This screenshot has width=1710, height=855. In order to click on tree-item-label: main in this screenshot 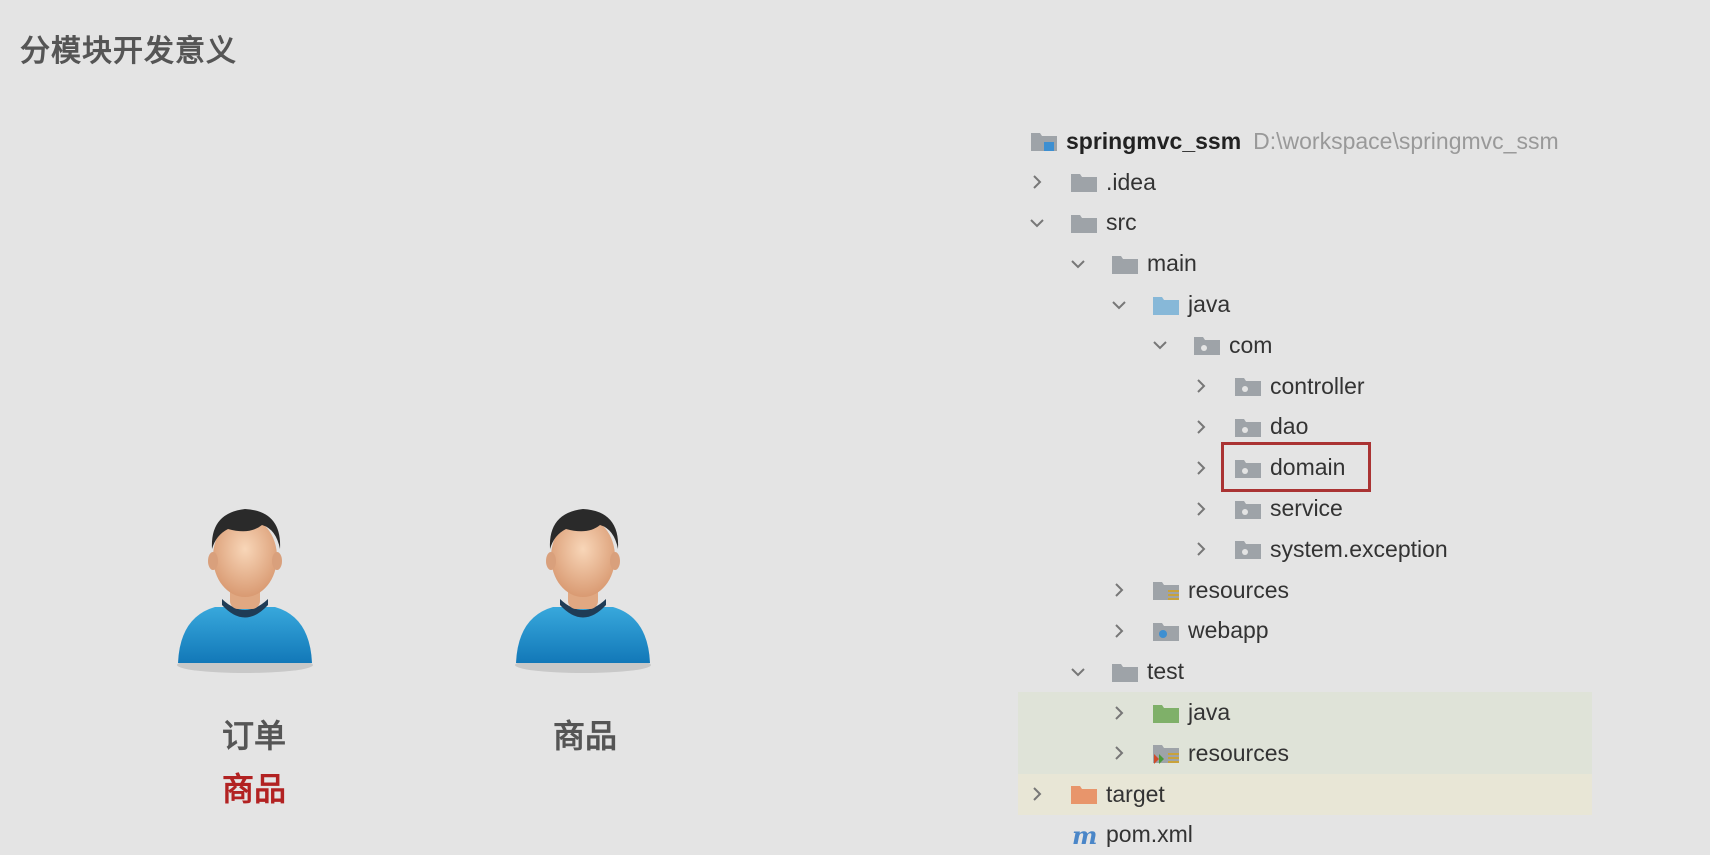, I will do `click(1172, 263)`.